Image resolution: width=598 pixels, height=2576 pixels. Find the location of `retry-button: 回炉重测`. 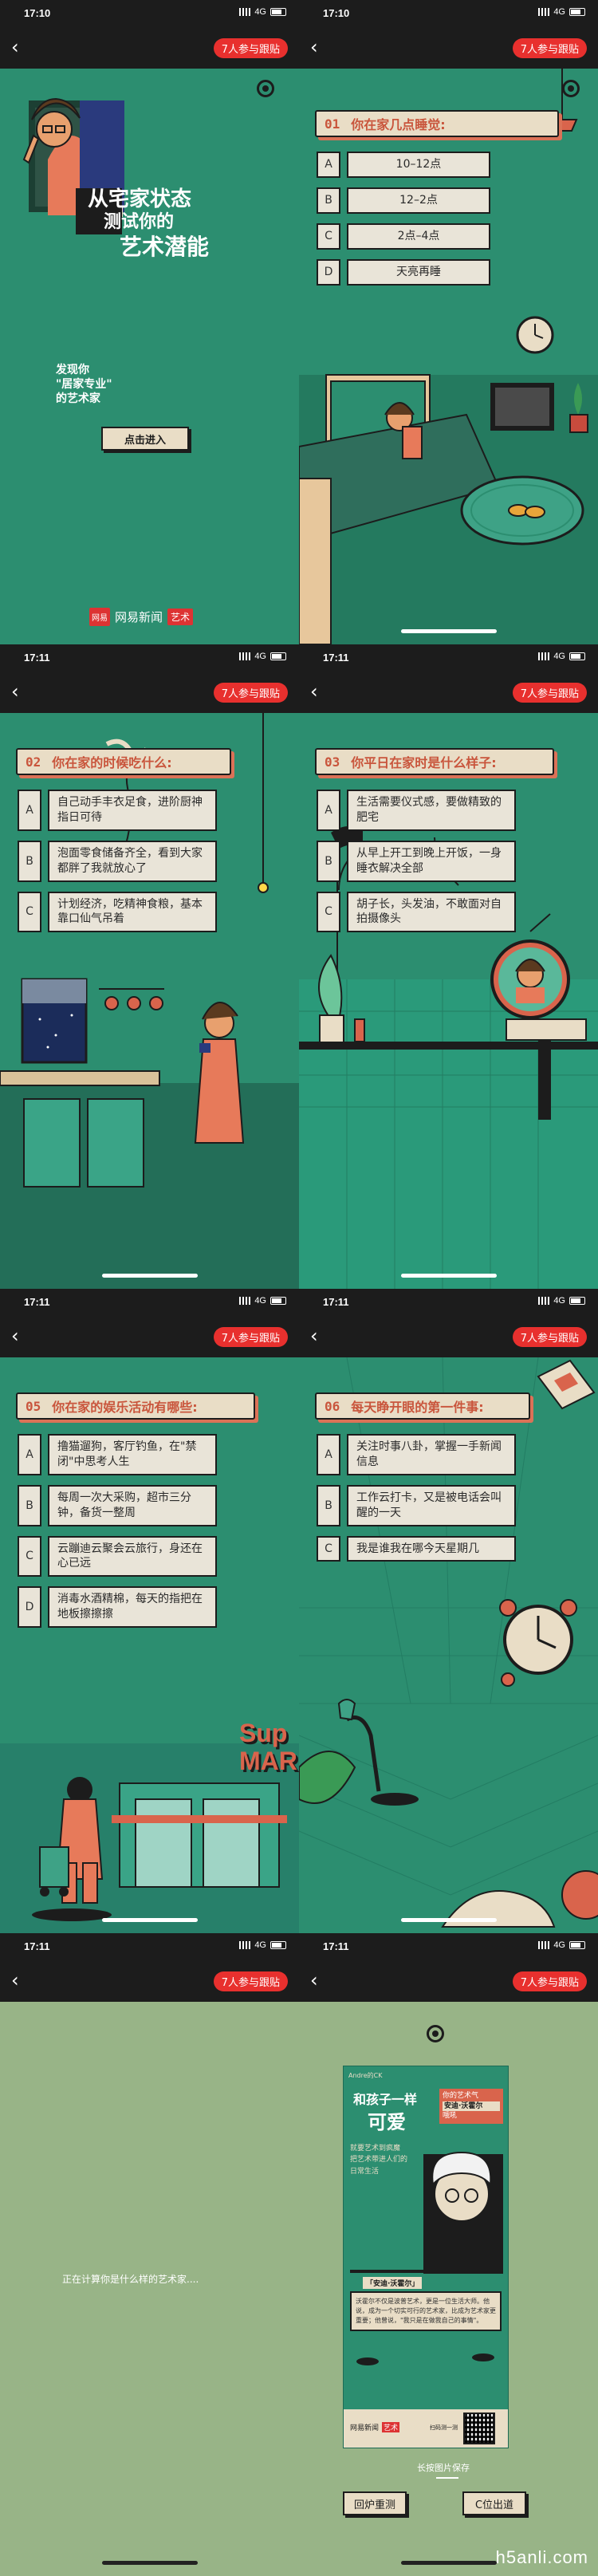

retry-button: 回炉重测 is located at coordinates (375, 2503).